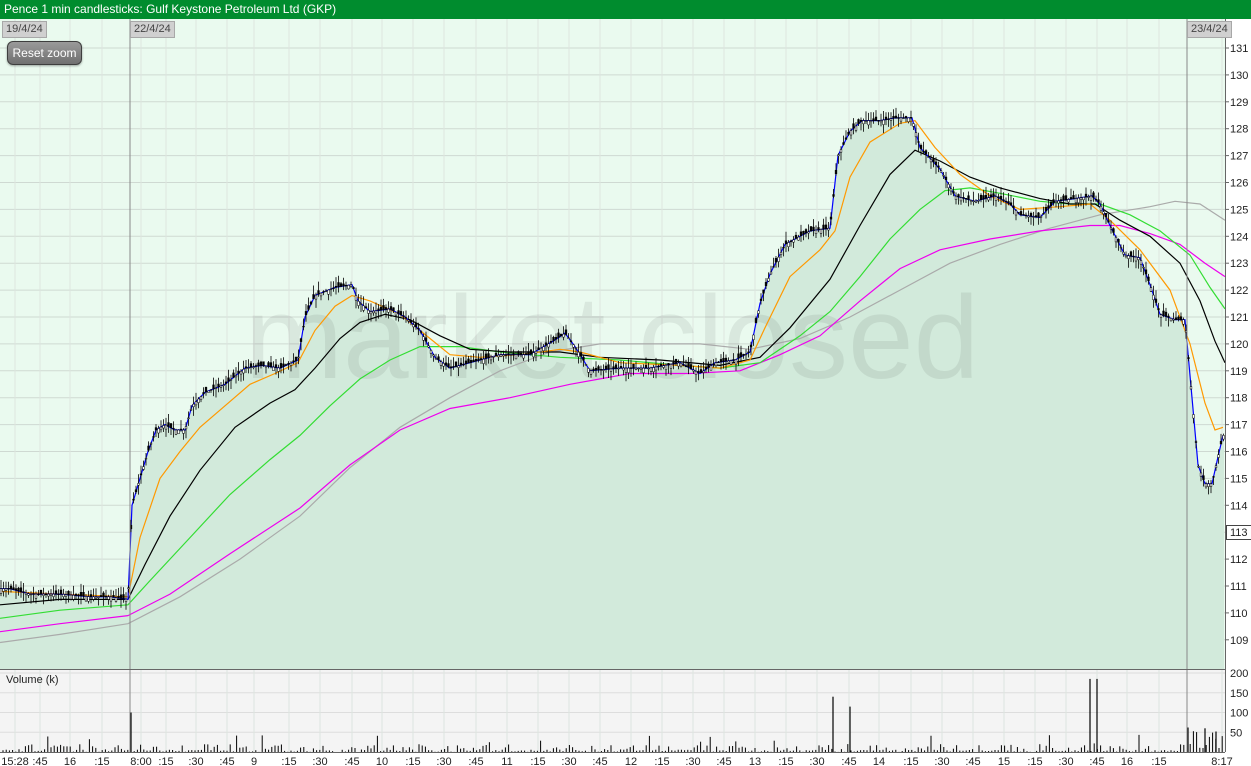  I want to click on x-tick-label: 15, so click(1004, 761).